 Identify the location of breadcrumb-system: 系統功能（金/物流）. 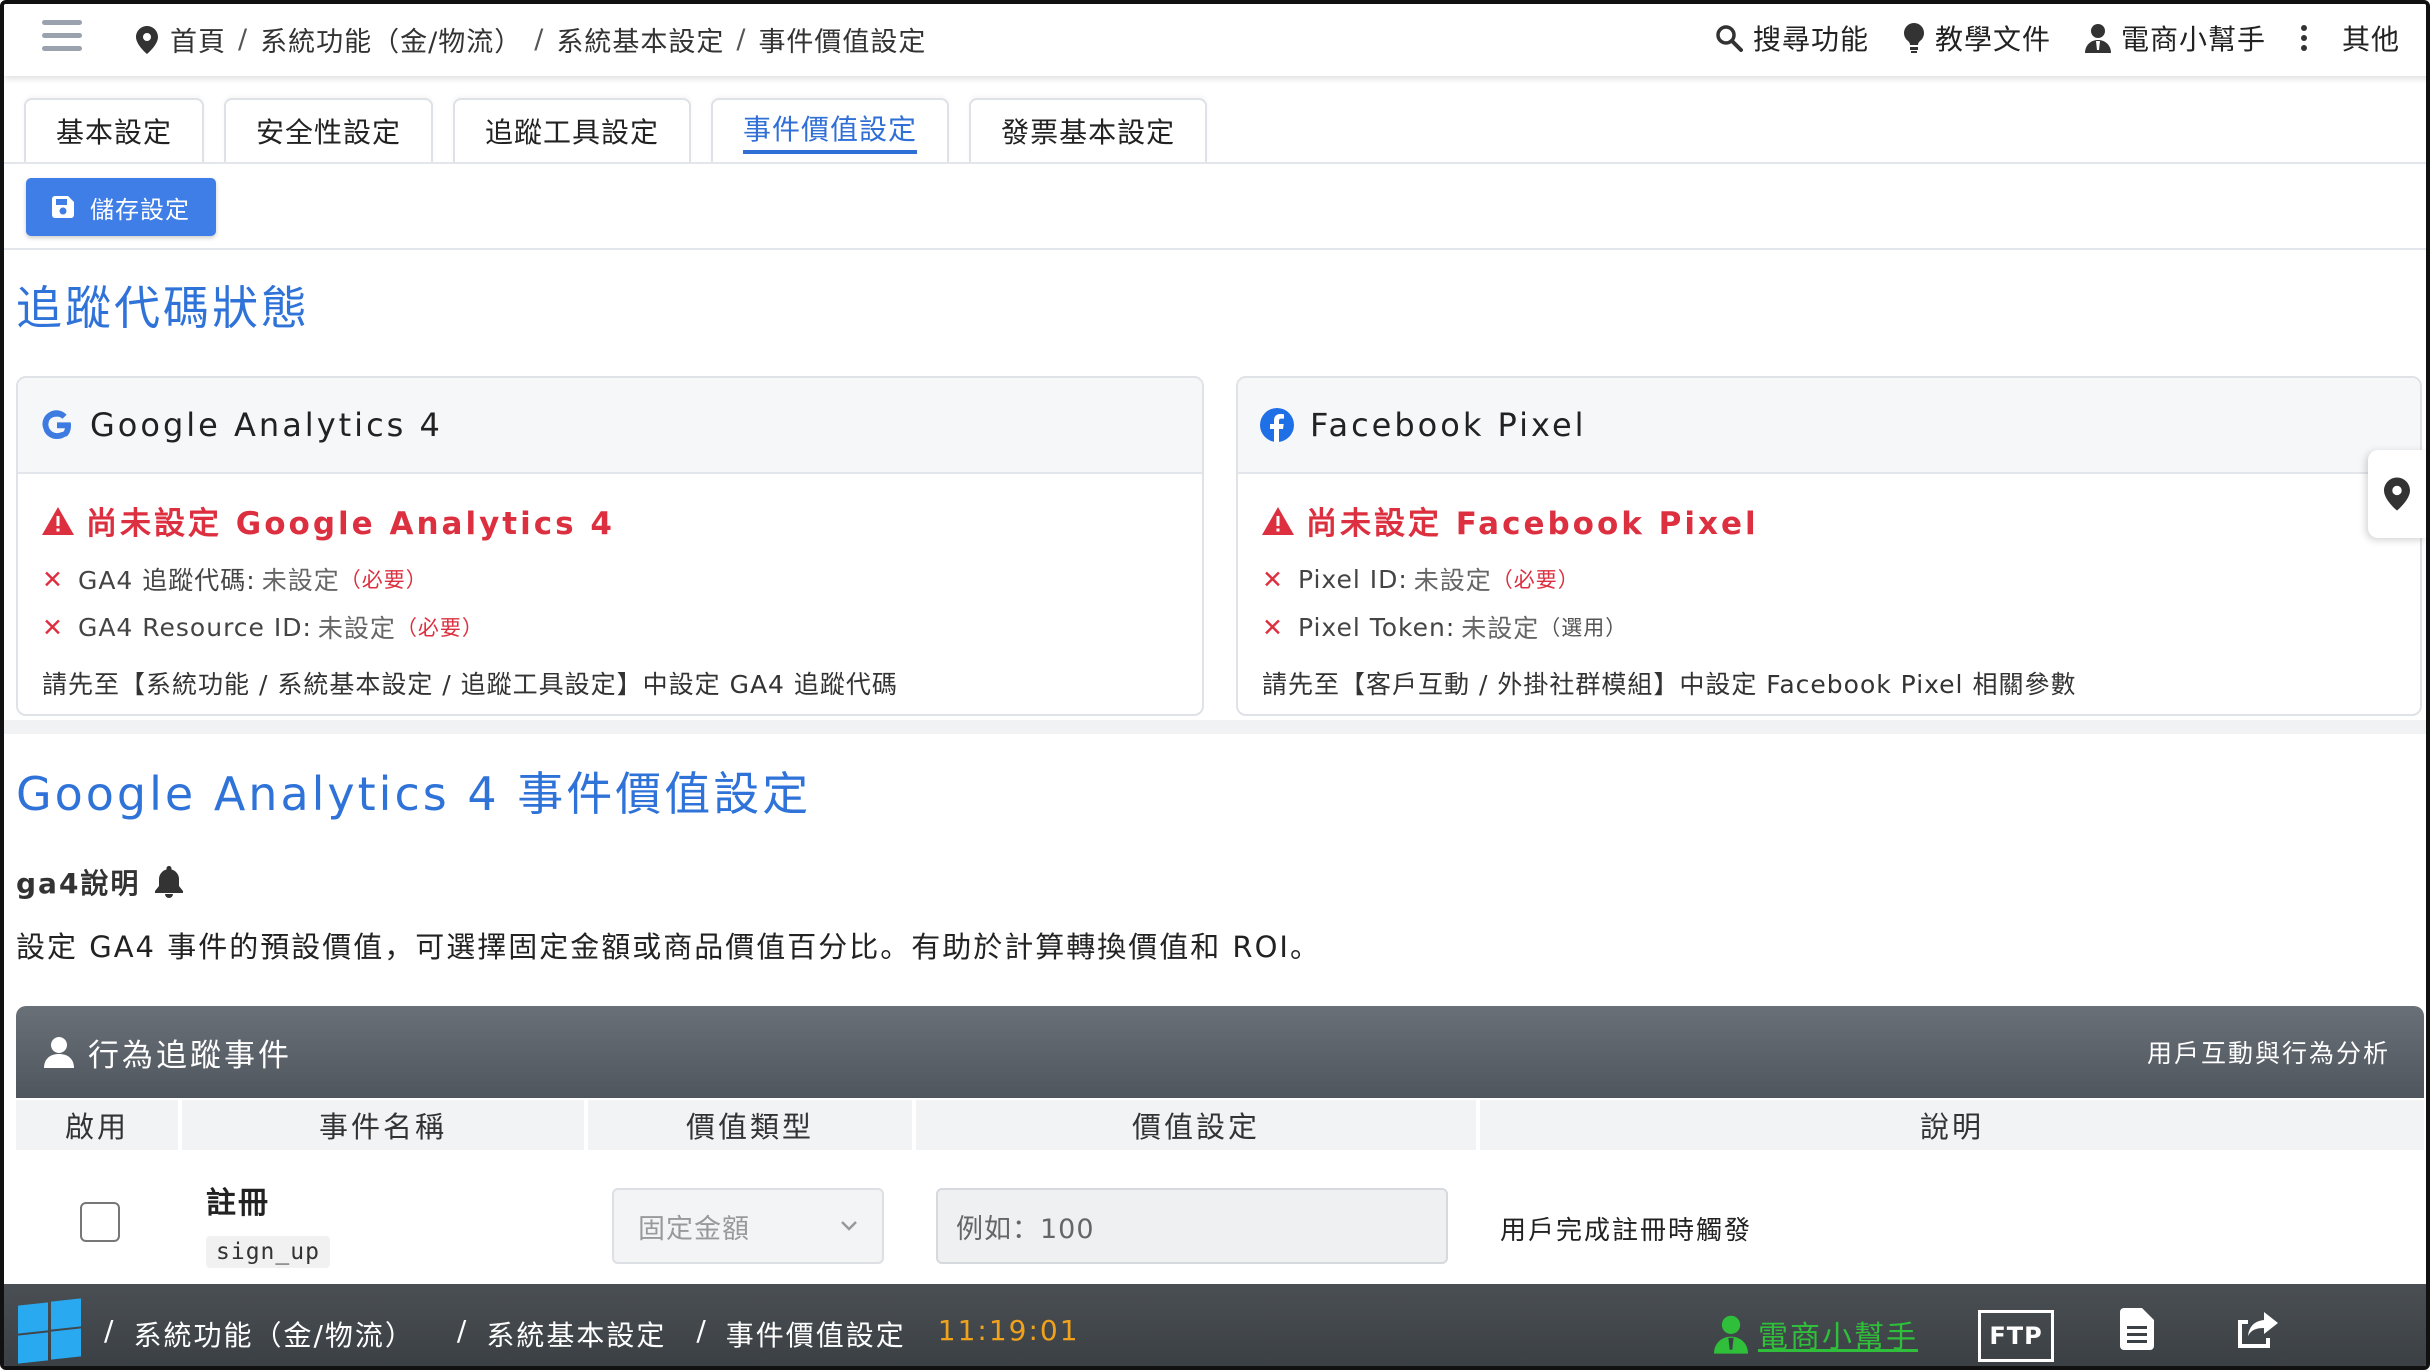
(391, 39).